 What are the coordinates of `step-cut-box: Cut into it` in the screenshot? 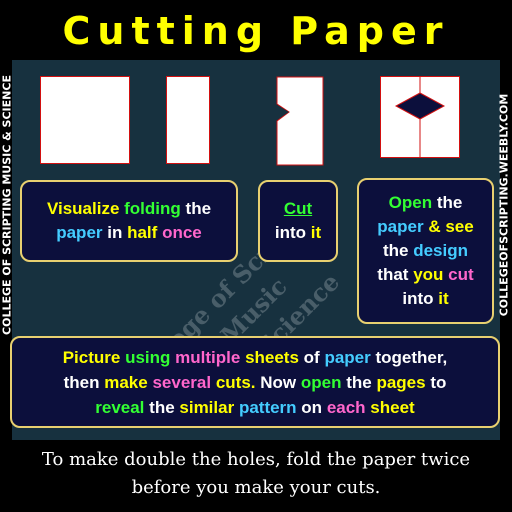 It's located at (298, 221).